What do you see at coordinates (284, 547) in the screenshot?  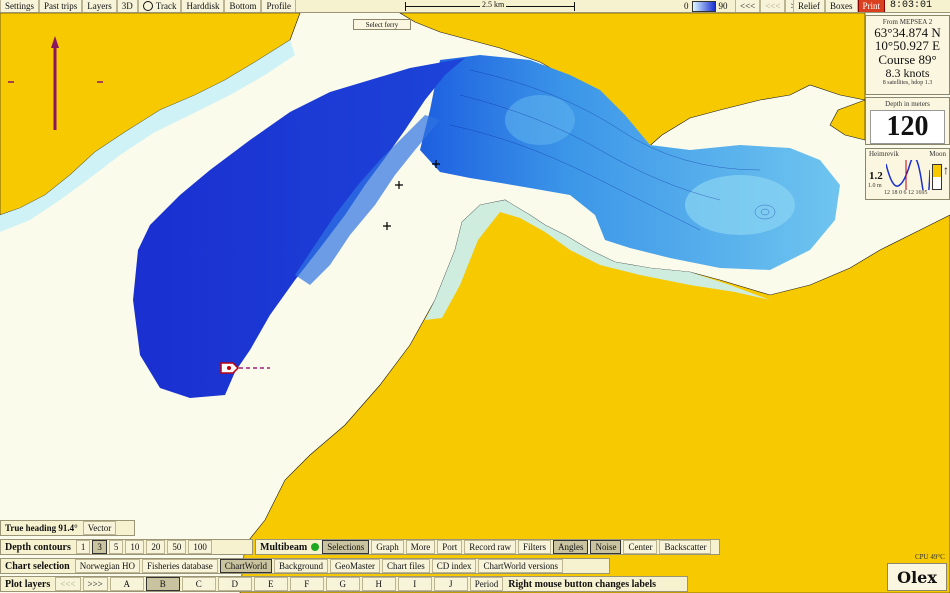 I see `multibeam-label: Multibeam` at bounding box center [284, 547].